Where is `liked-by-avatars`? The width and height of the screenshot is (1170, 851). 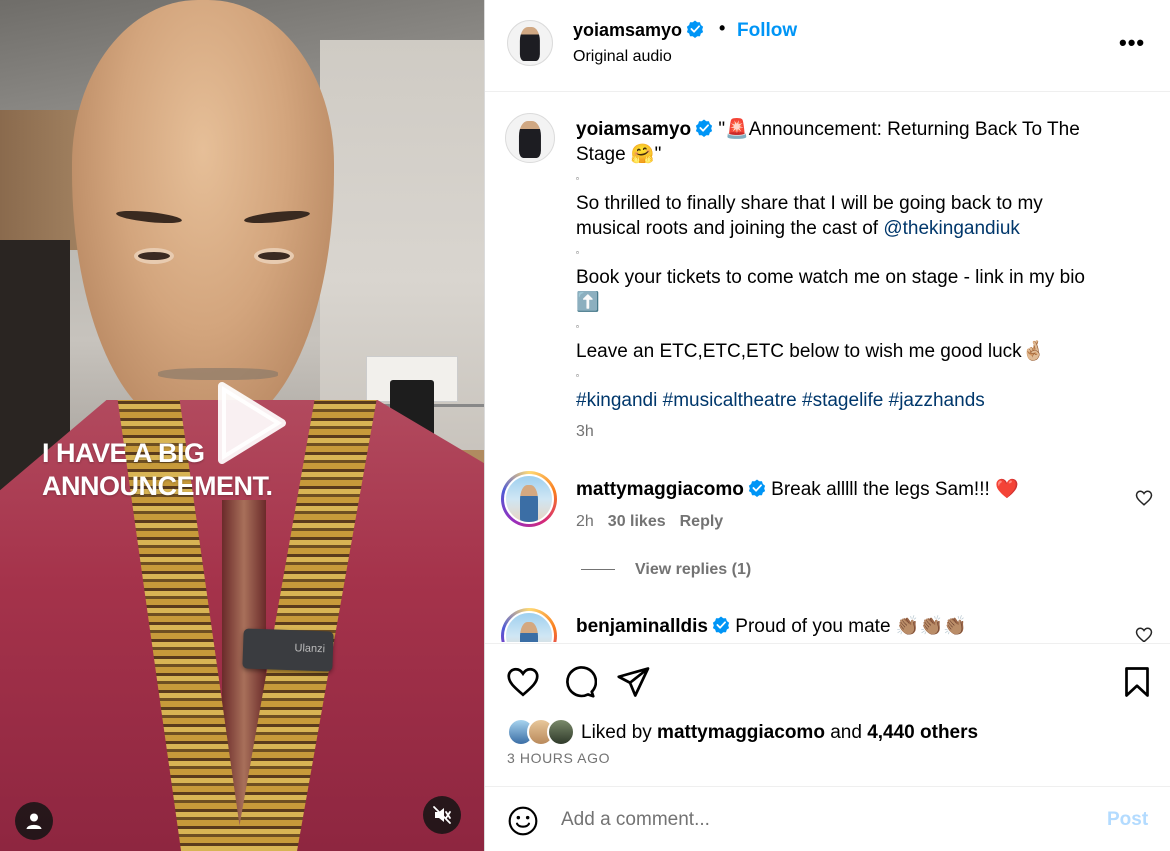 liked-by-avatars is located at coordinates (542, 733).